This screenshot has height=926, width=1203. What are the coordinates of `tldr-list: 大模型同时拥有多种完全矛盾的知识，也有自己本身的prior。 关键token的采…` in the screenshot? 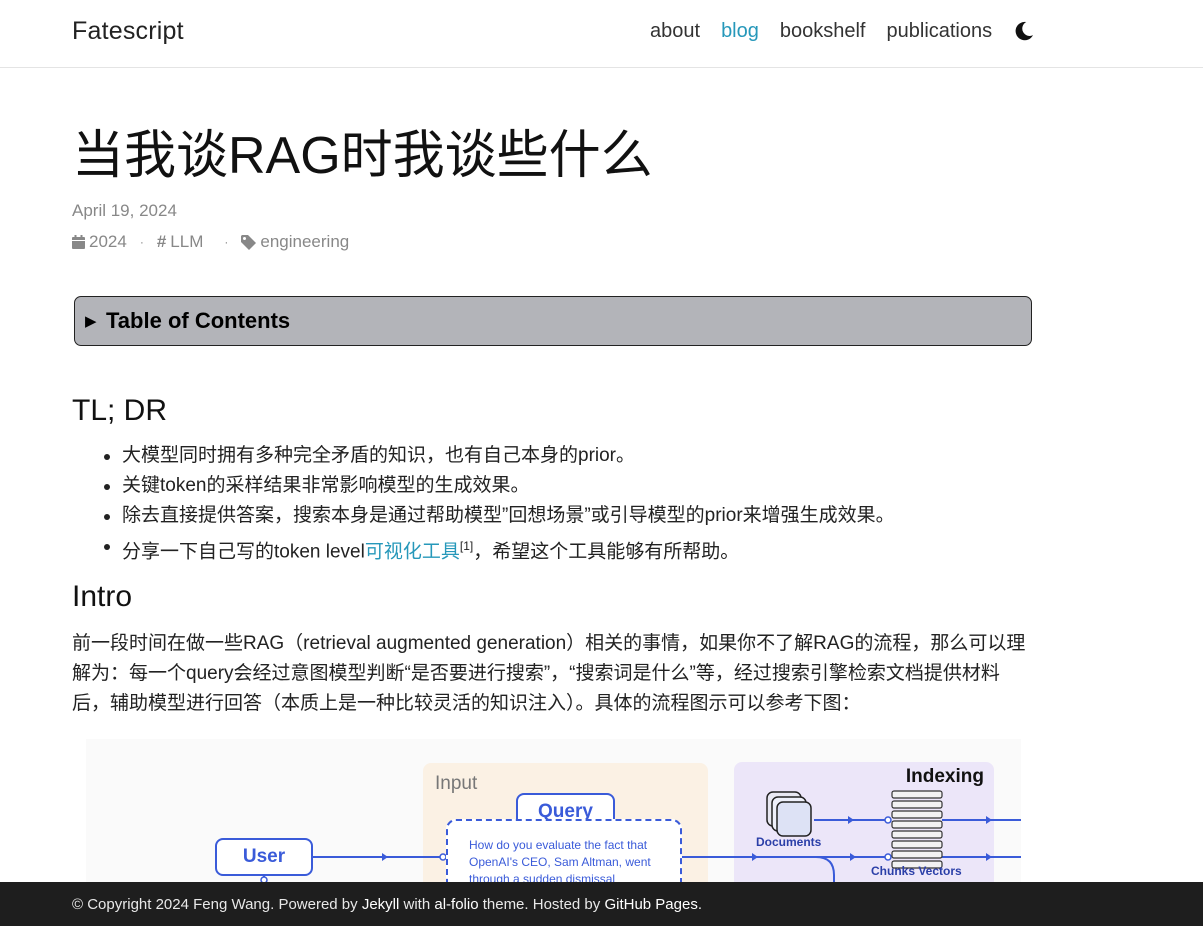 It's located at (483, 502).